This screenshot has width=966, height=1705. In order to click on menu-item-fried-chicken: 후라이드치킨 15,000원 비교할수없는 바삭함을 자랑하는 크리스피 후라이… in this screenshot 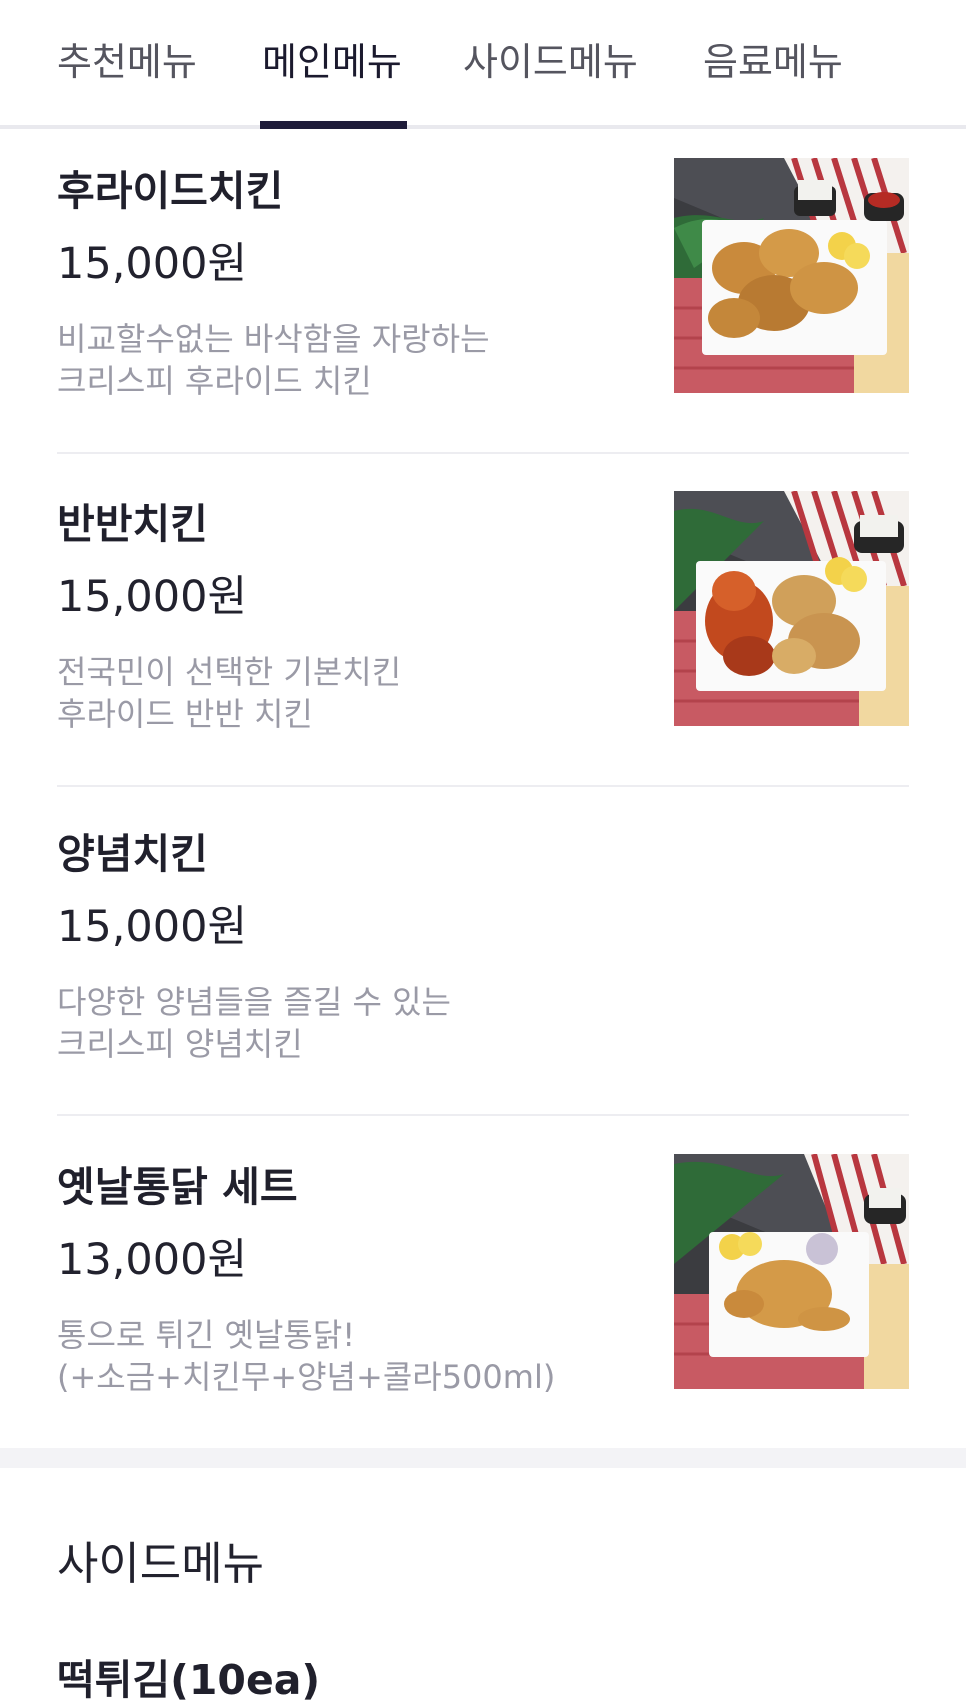, I will do `click(483, 302)`.